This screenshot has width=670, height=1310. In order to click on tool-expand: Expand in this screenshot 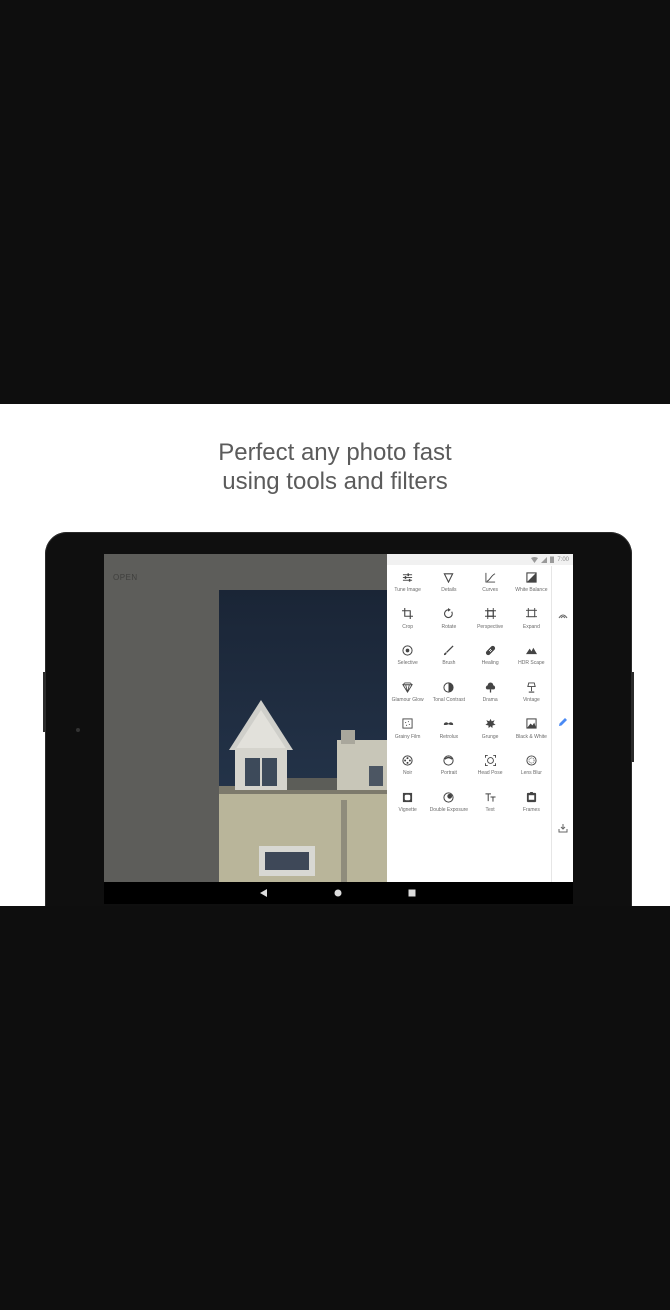, I will do `click(531, 621)`.